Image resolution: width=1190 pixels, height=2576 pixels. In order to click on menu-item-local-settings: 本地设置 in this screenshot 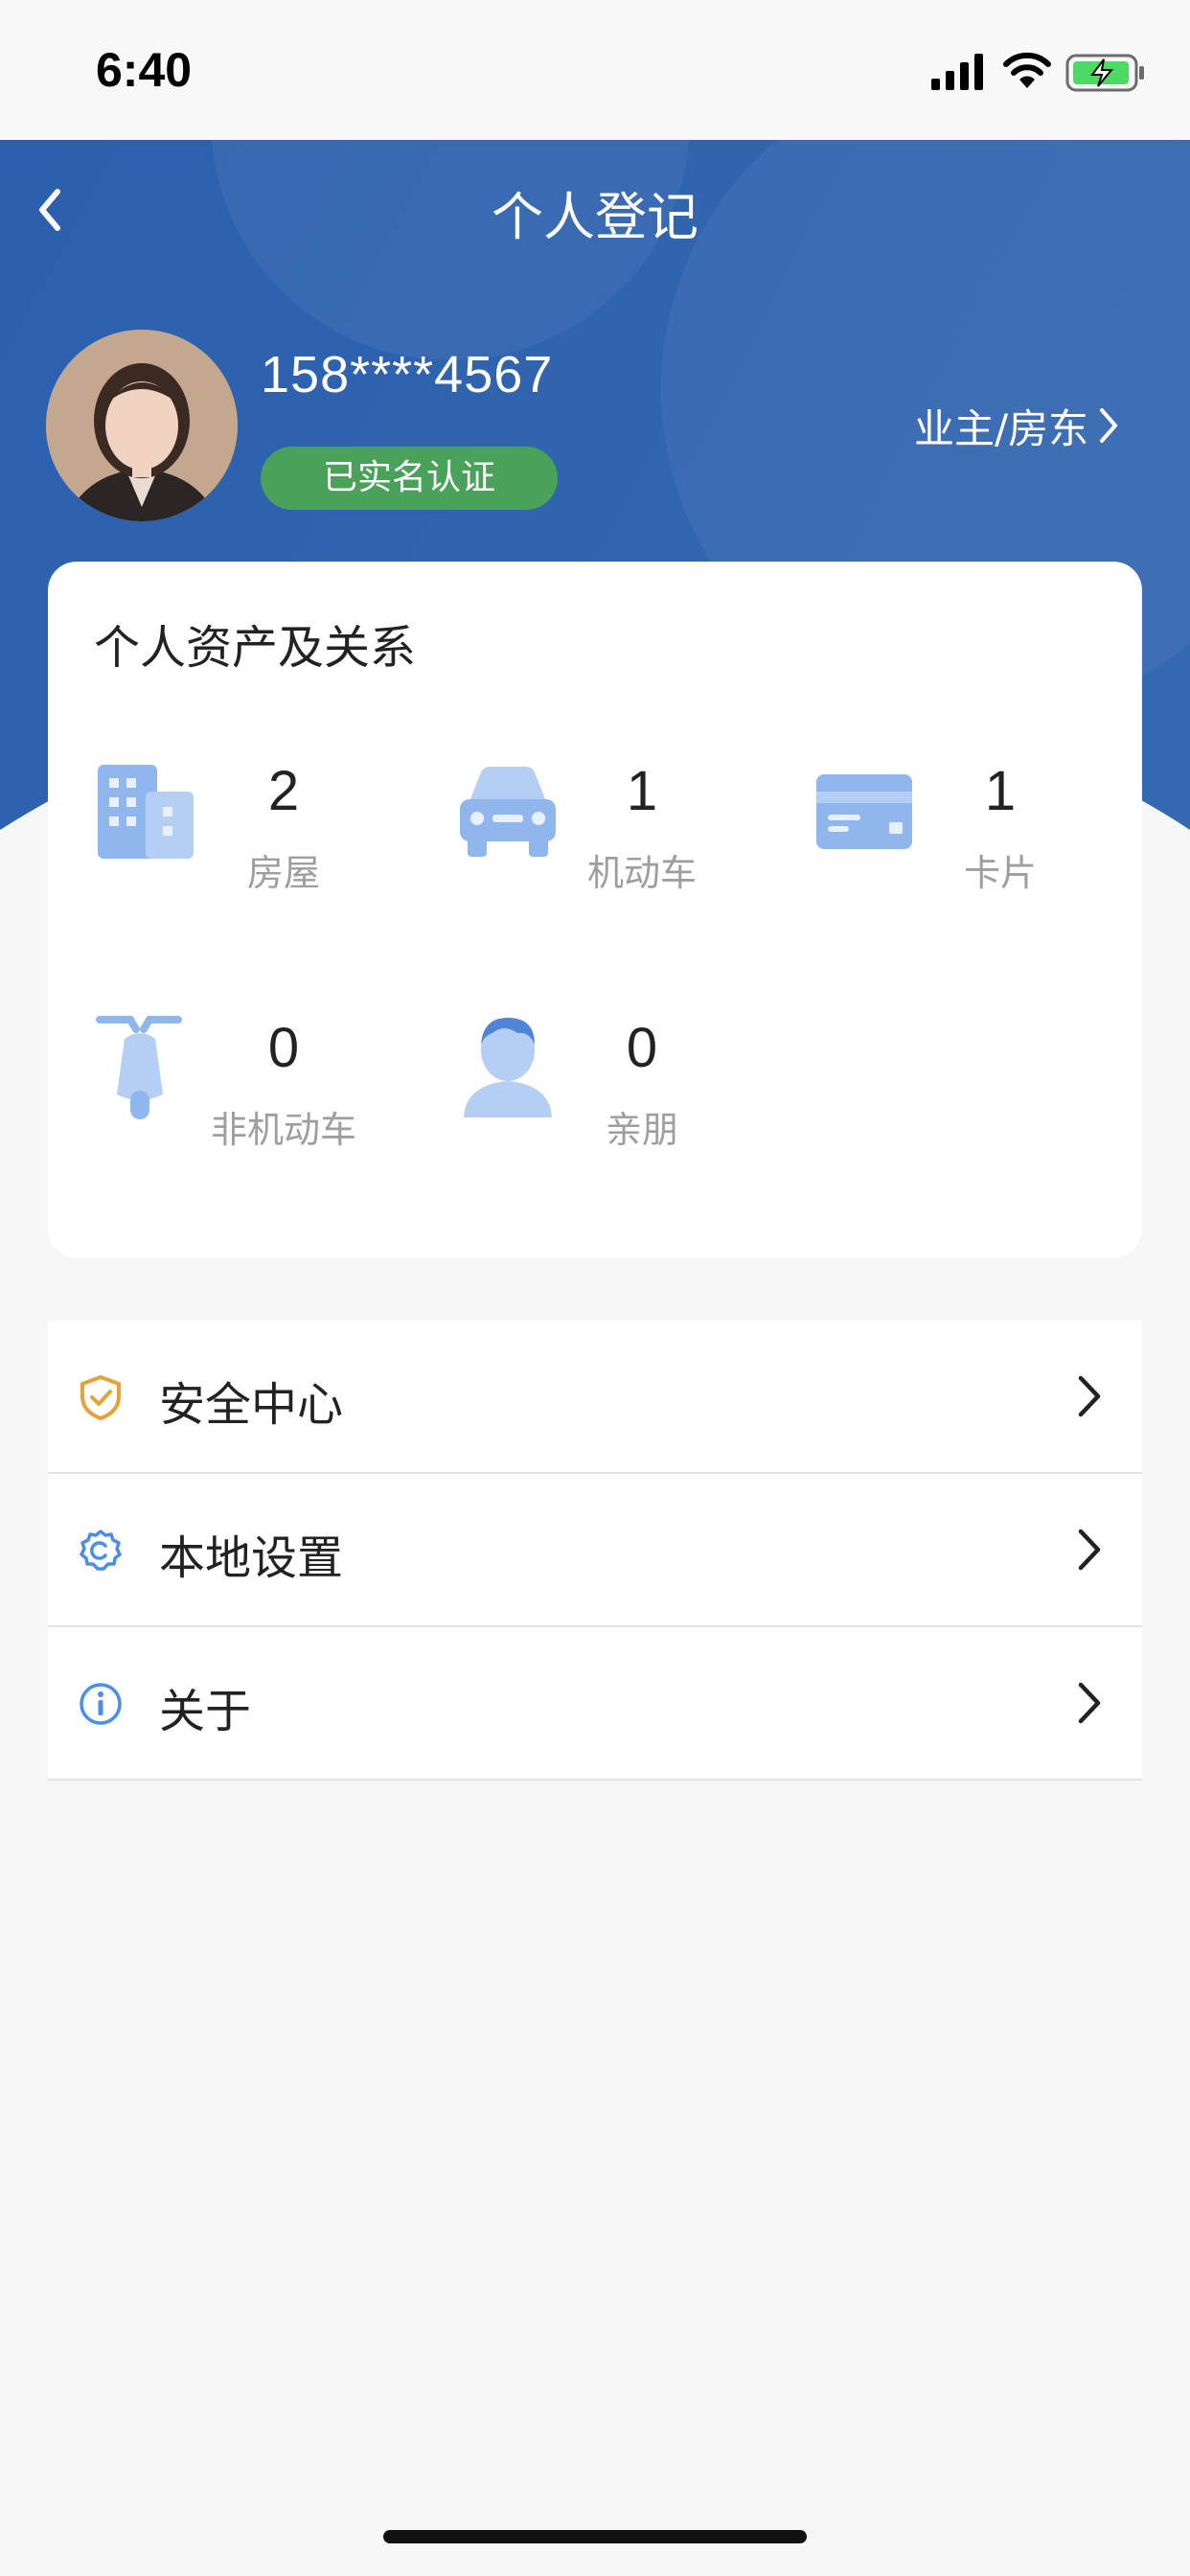, I will do `click(595, 1550)`.